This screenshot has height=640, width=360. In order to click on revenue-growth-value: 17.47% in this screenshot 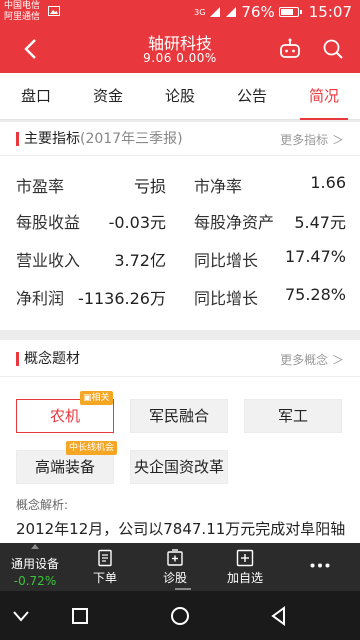, I will do `click(315, 256)`.